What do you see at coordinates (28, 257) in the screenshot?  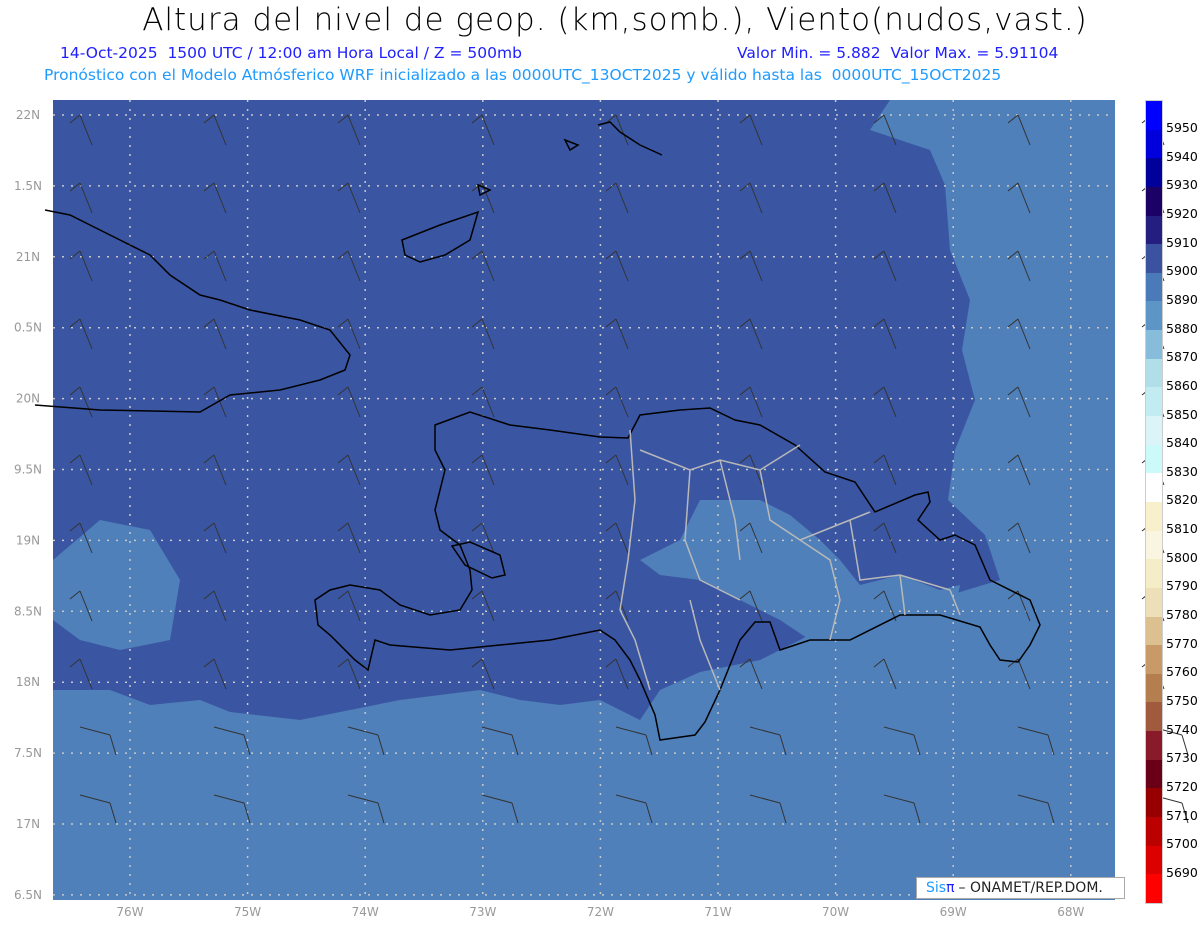 I see `lat-tick-label: 21N` at bounding box center [28, 257].